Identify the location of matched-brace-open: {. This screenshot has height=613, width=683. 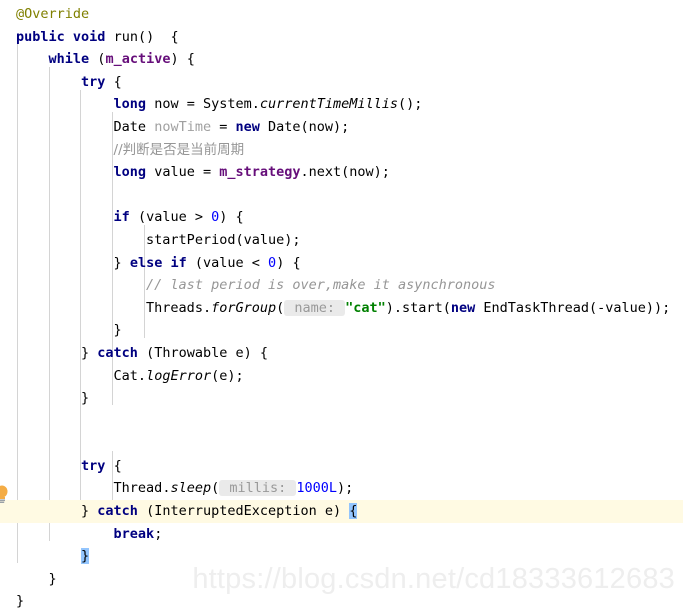
(353, 511).